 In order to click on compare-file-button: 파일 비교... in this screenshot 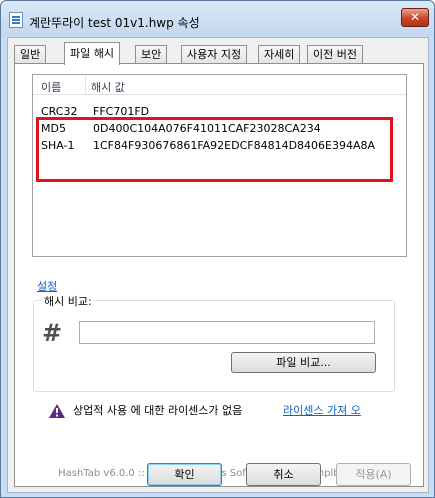, I will do `click(303, 362)`.